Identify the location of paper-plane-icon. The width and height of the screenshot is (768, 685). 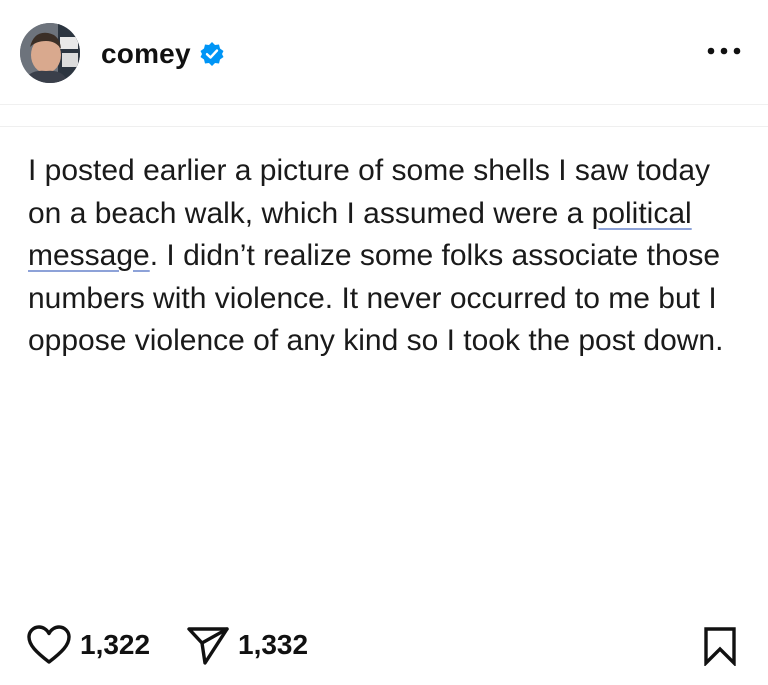
(208, 646).